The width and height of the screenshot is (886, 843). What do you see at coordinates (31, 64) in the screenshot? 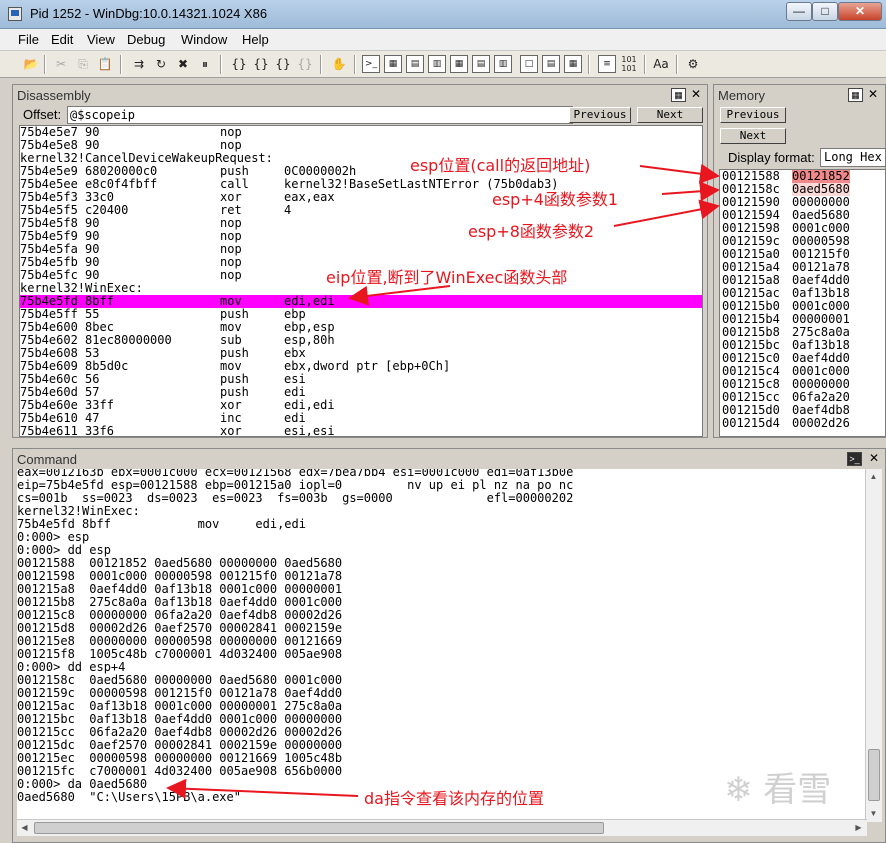
I see `open-folder-icon: 📂` at bounding box center [31, 64].